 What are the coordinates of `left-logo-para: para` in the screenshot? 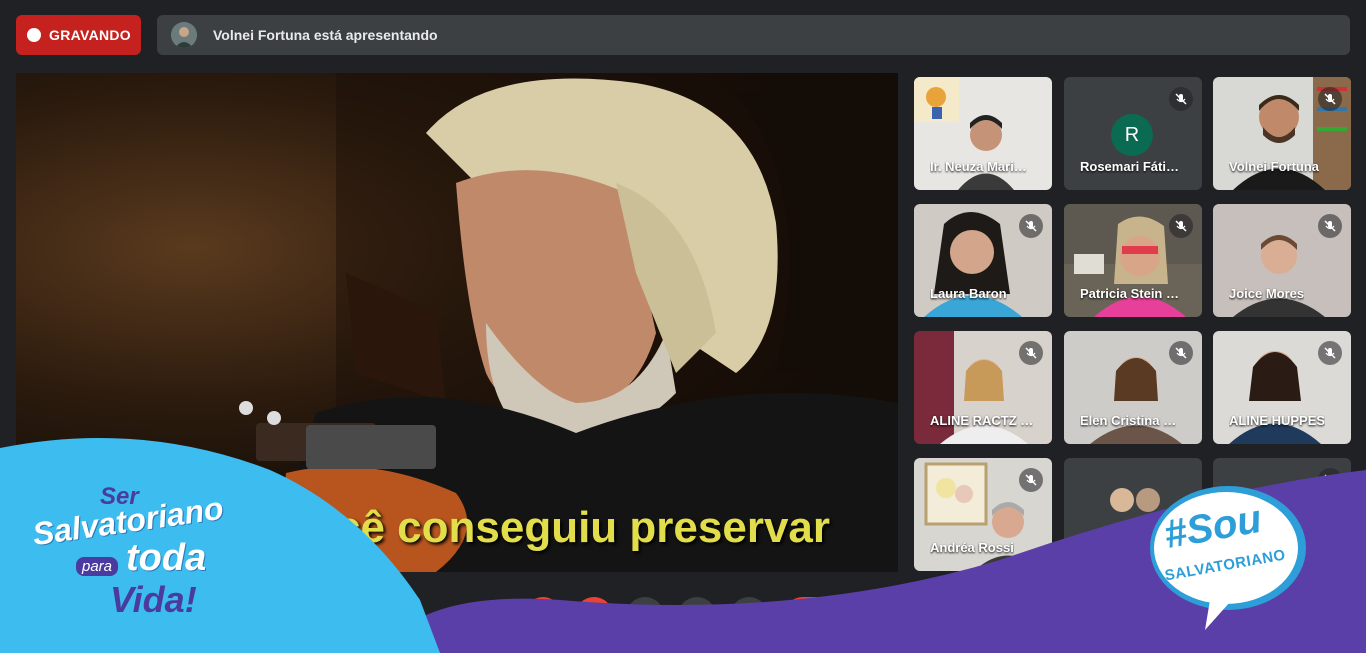 It's located at (97, 566).